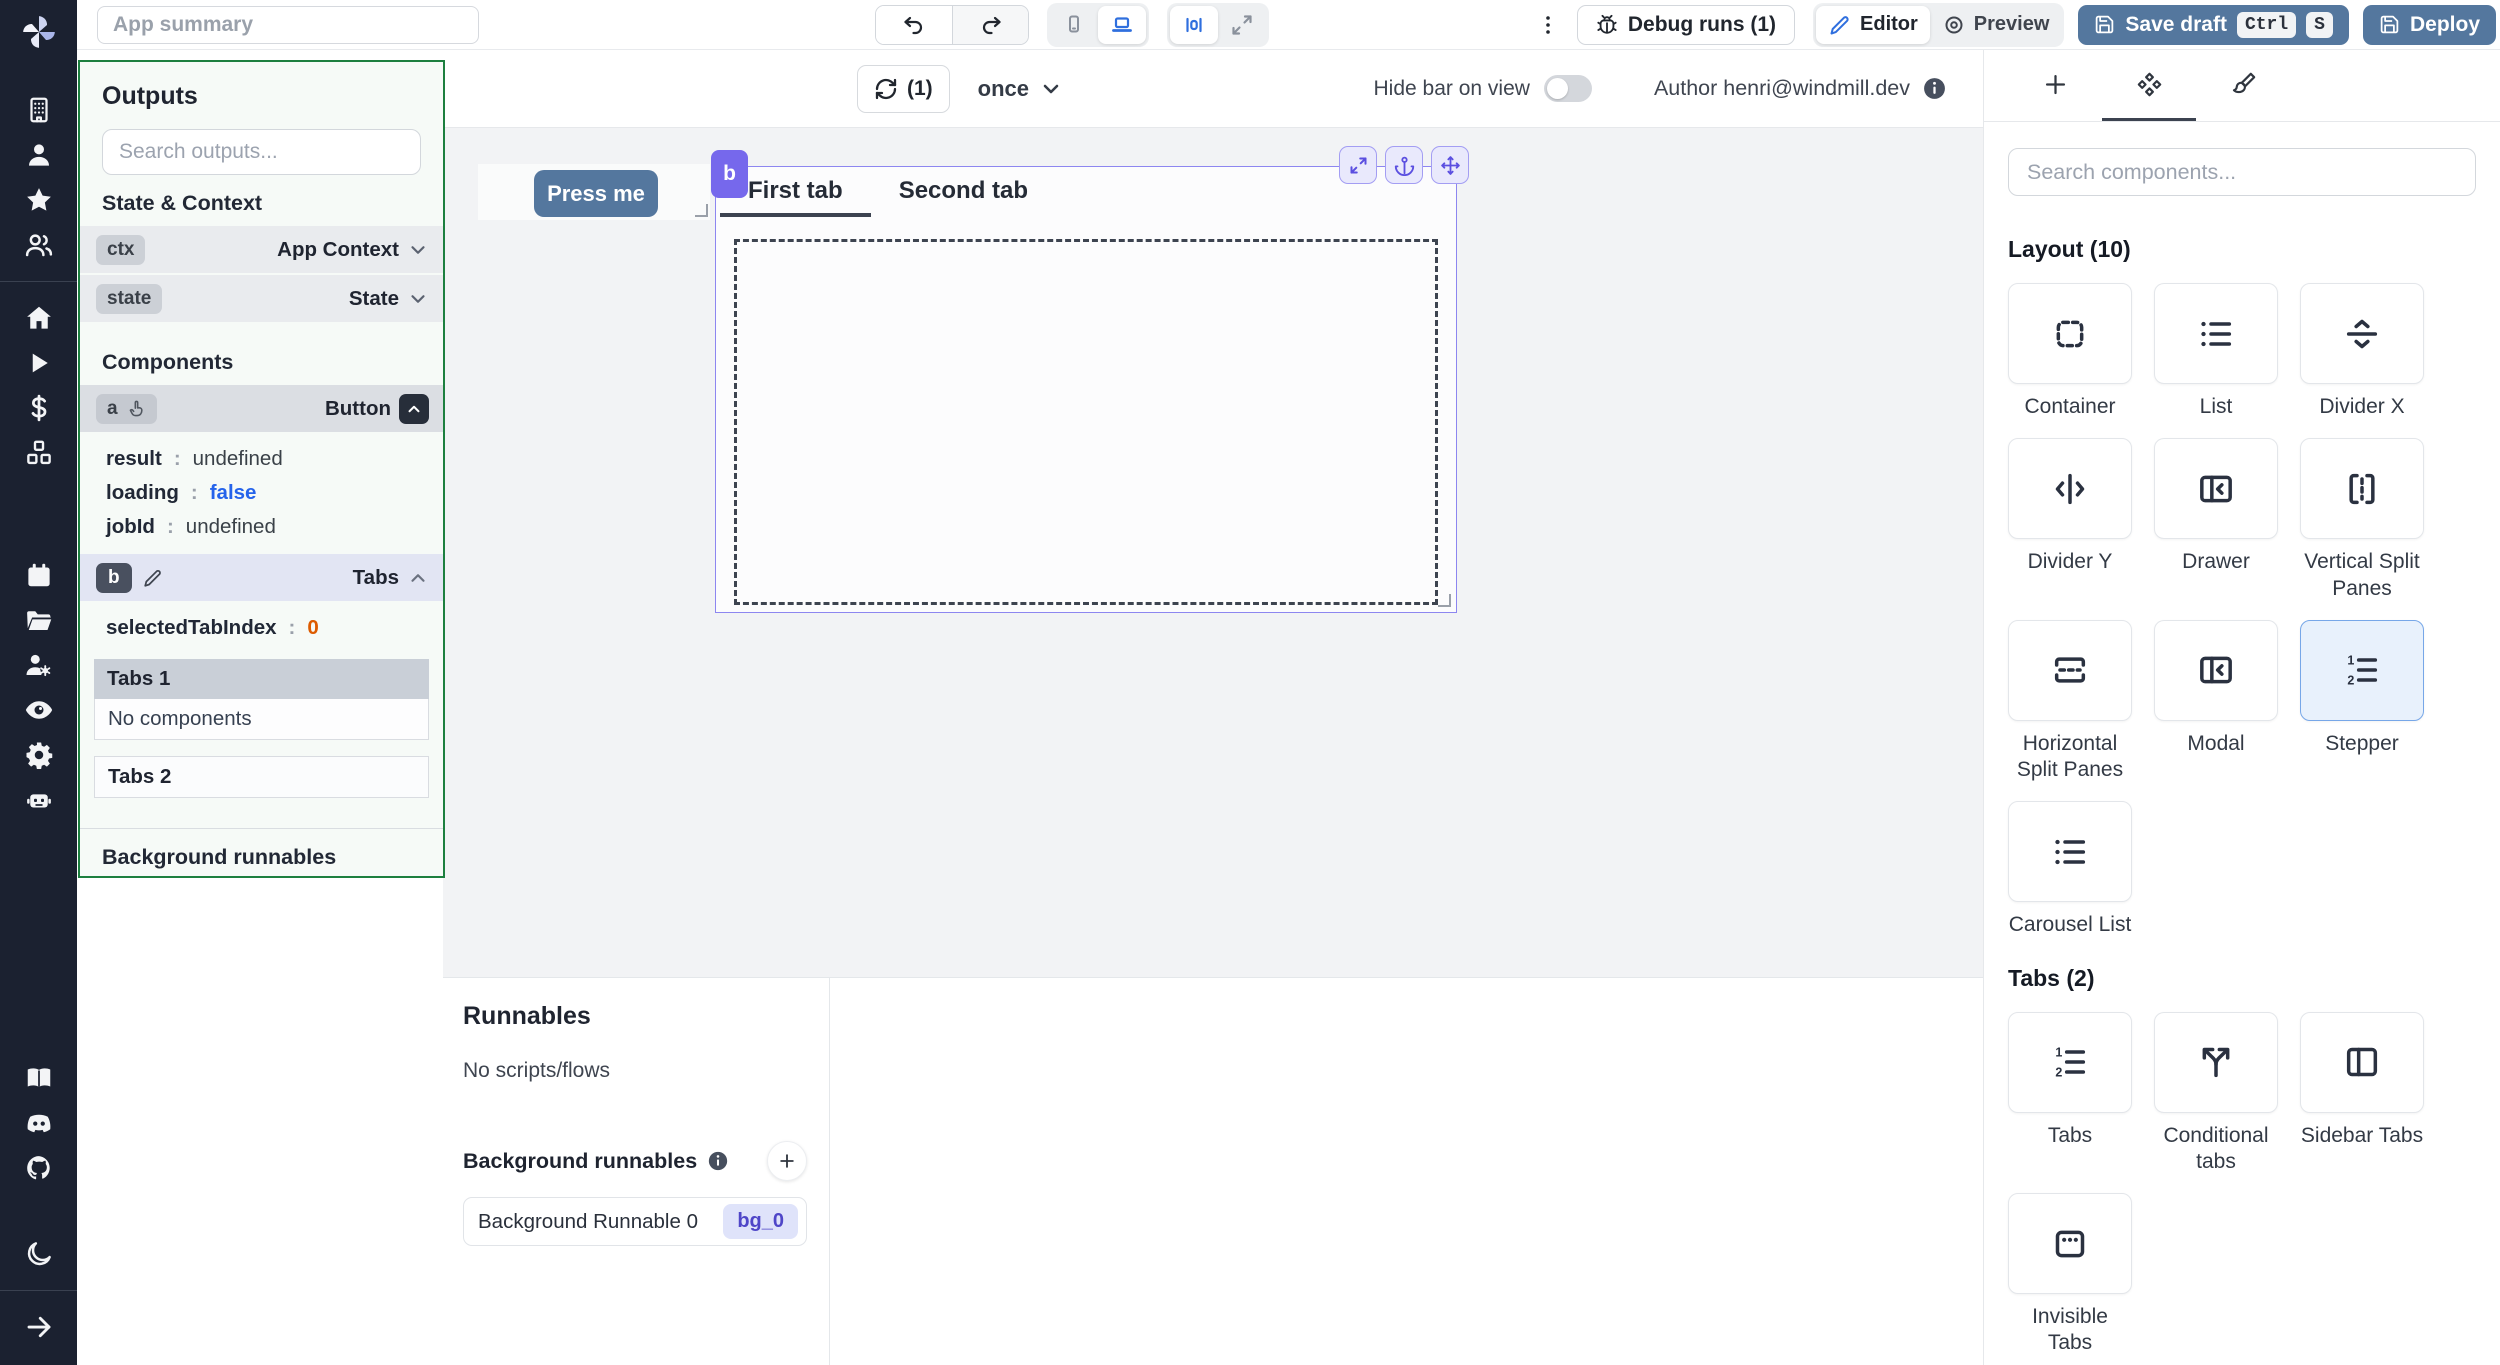 This screenshot has height=1365, width=2500. I want to click on tab-styling, so click(2243, 85).